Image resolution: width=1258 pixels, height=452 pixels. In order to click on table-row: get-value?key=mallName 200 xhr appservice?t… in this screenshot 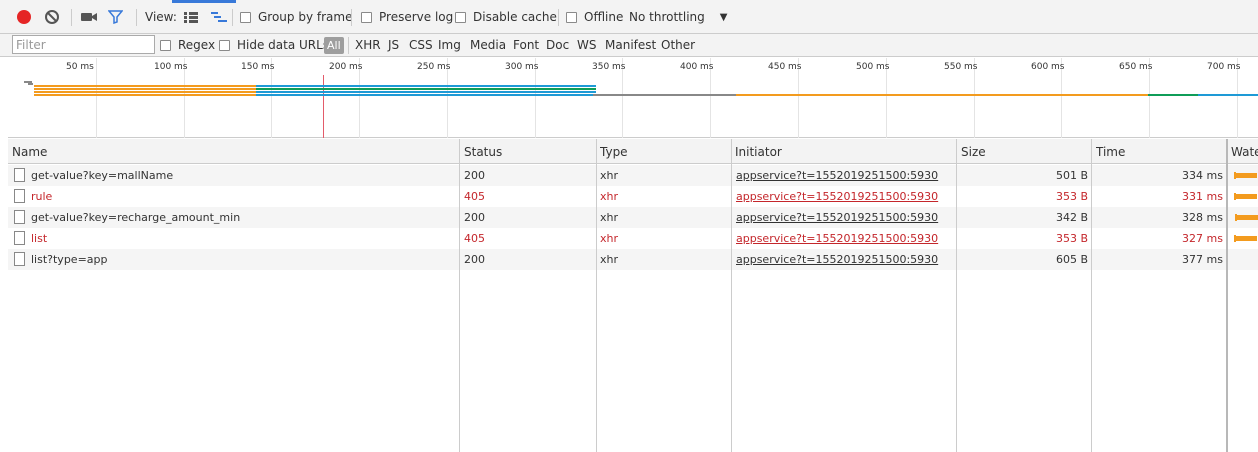, I will do `click(633, 175)`.